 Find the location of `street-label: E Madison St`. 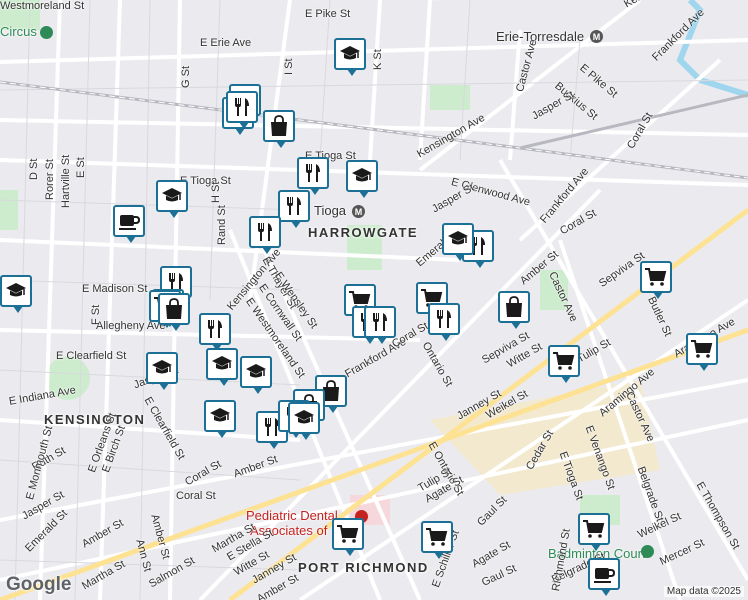

street-label: E Madison St is located at coordinates (115, 289).